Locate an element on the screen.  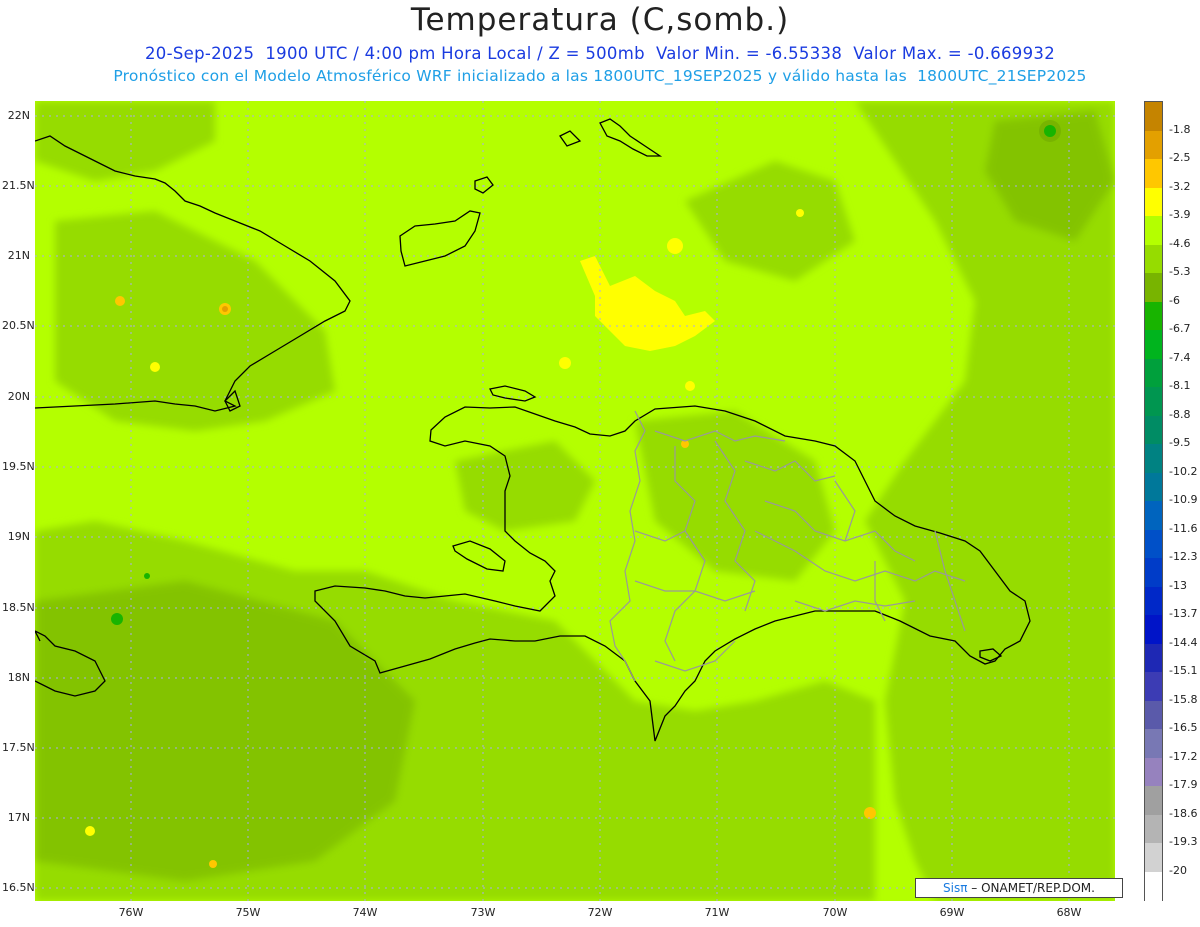
credit-box: Sisπ – ONAMET/REP.DOM. is located at coordinates (1019, 888).